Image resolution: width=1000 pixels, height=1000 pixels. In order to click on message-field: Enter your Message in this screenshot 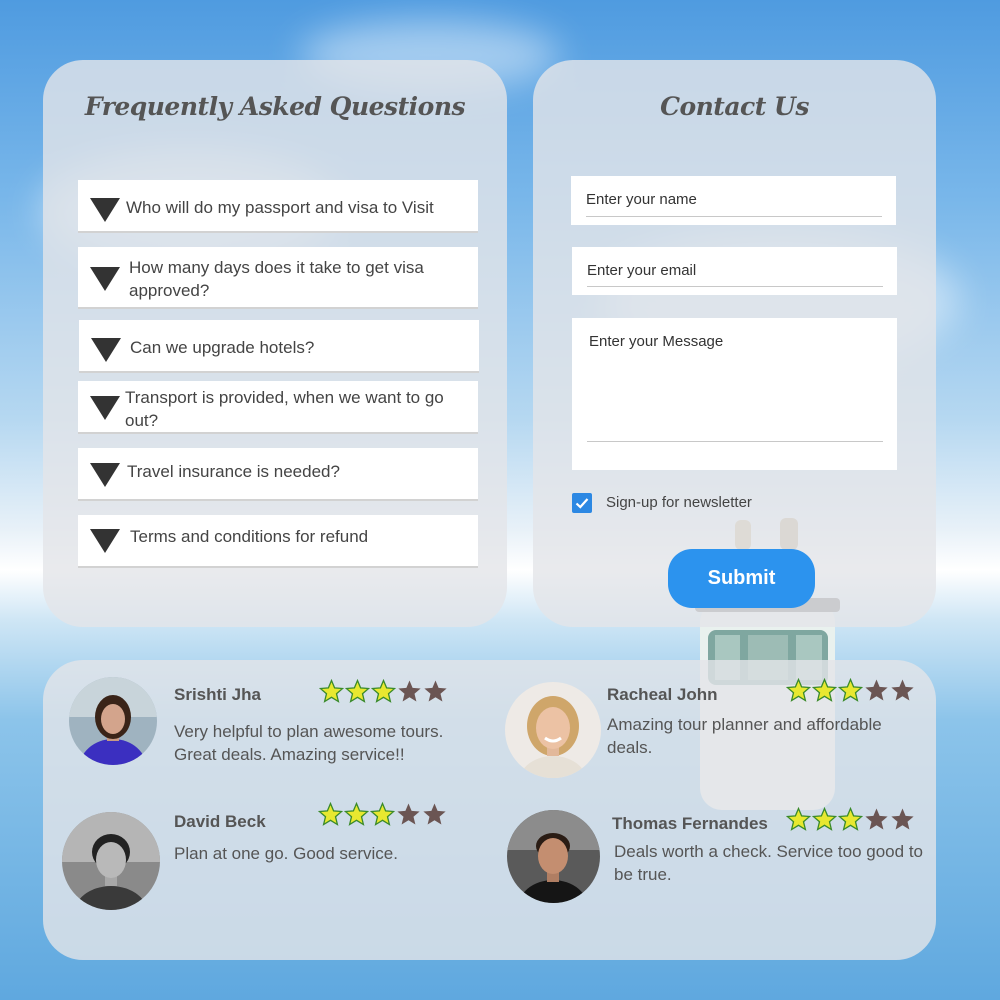, I will do `click(734, 394)`.